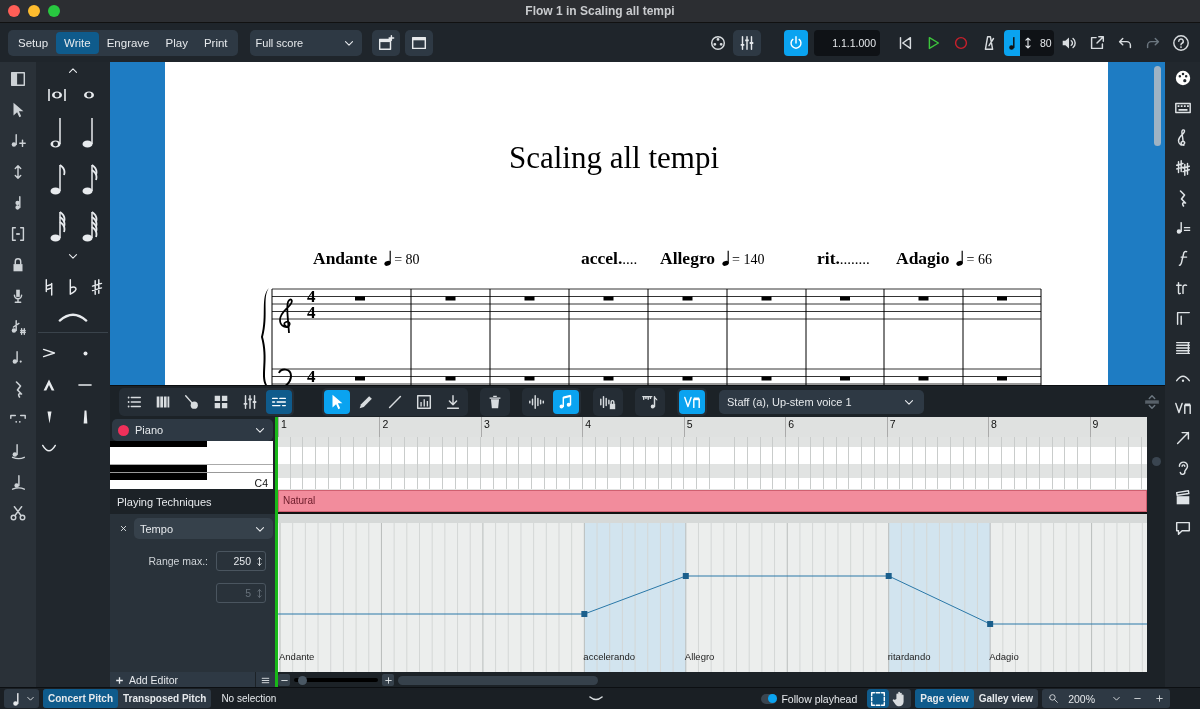  Describe the element at coordinates (828, 258) in the screenshot. I see `tempo-marking: rit.` at that location.